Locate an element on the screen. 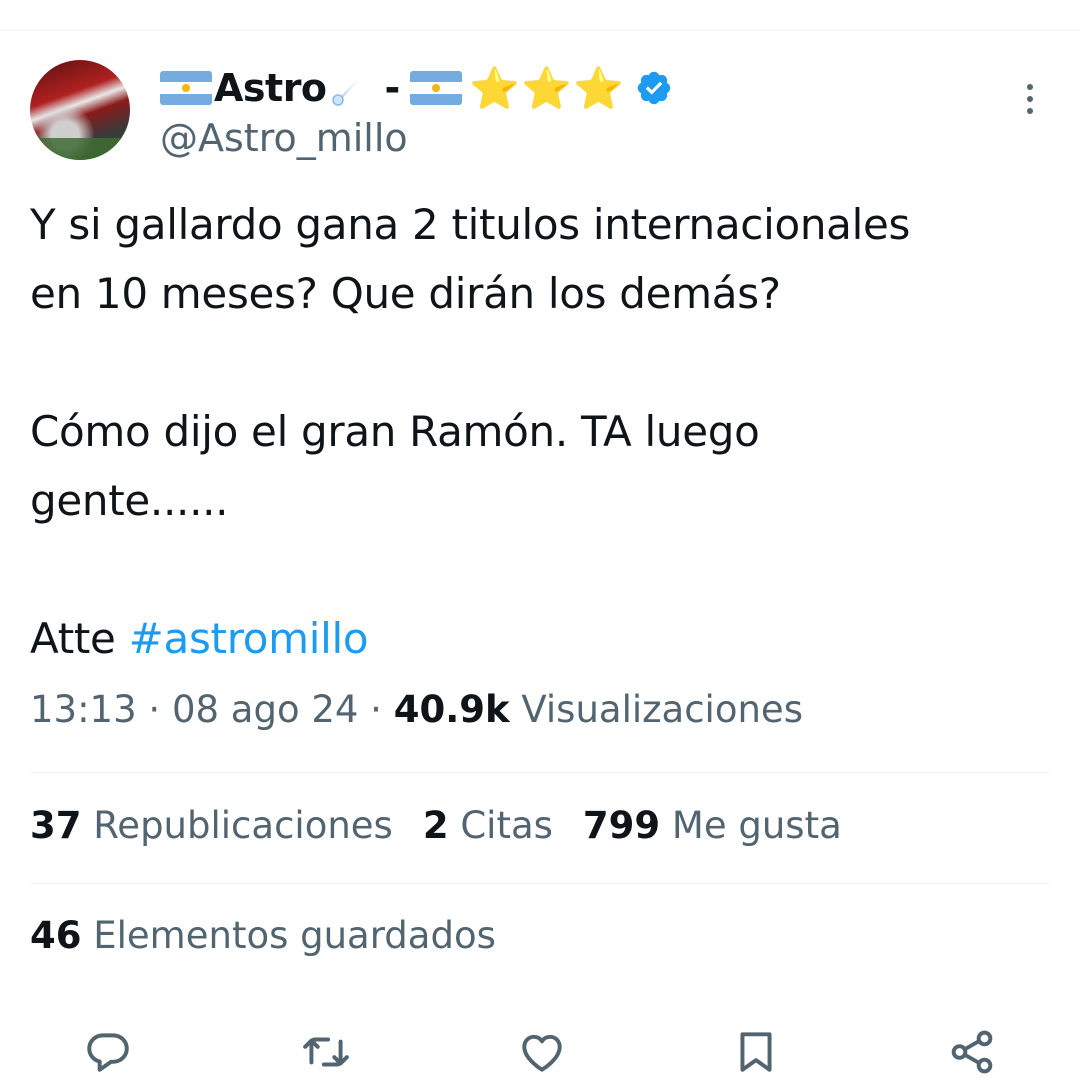 The height and width of the screenshot is (1079, 1080). bookmark-button is located at coordinates (756, 1052).